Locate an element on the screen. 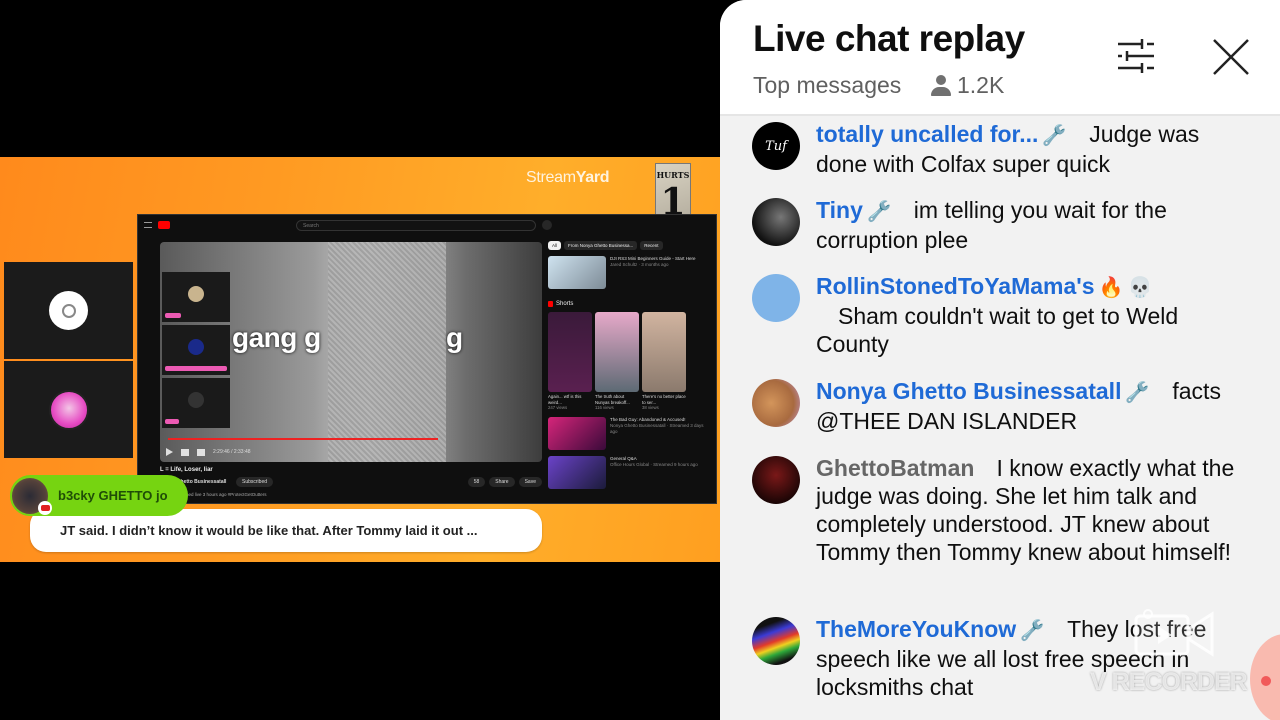 This screenshot has height=720, width=1280. viewer-count-group: 1.2K is located at coordinates (967, 85).